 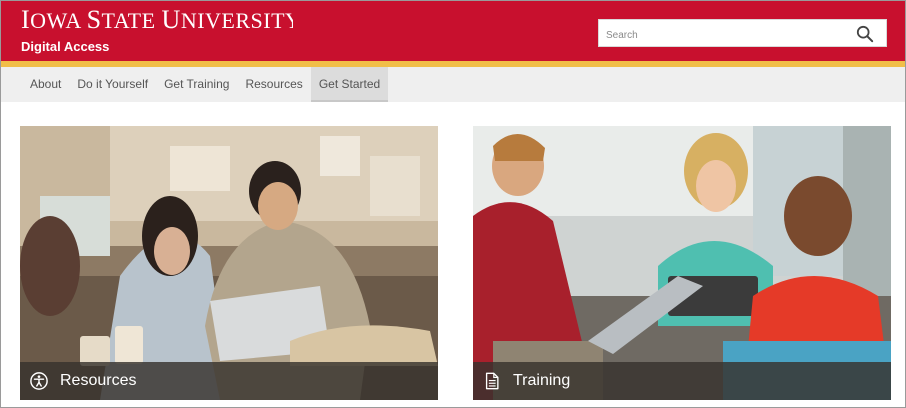 I want to click on nav-item-get-started: Get Started, so click(x=349, y=84).